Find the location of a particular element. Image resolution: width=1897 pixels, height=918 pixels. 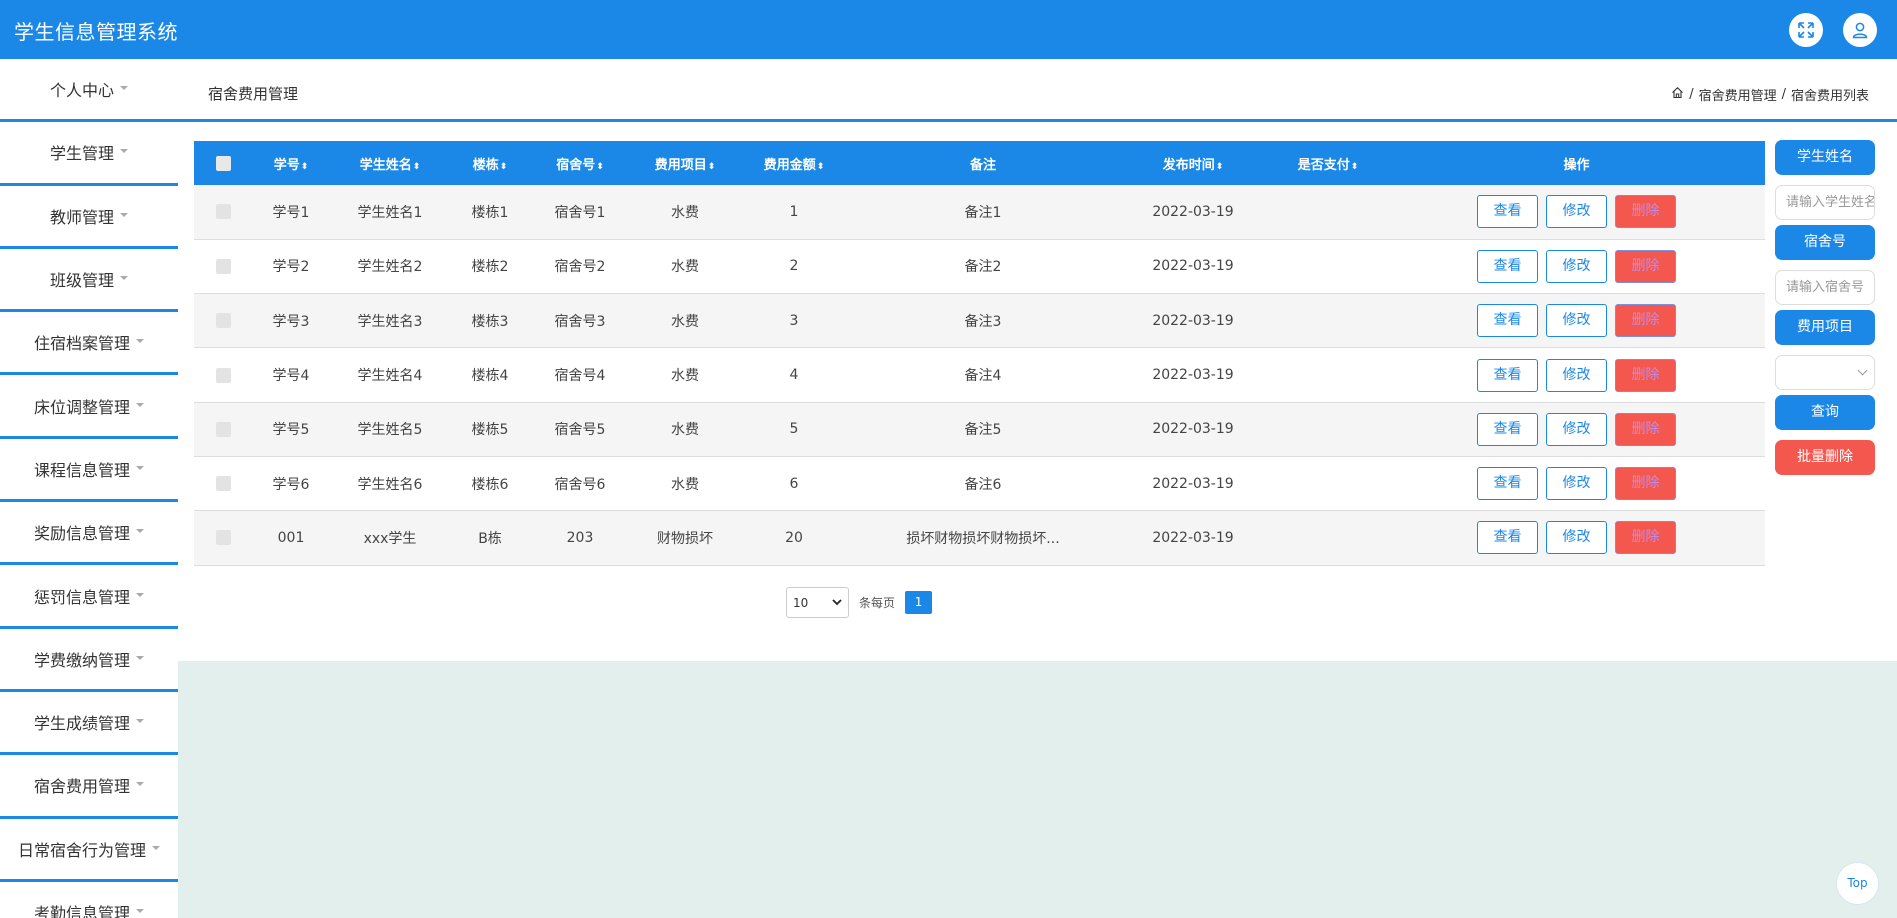

page-size-select: 10 is located at coordinates (817, 602).